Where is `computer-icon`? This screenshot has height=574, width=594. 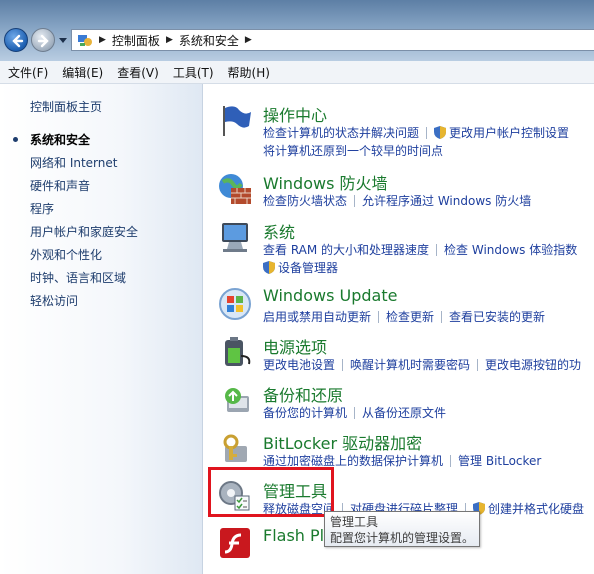 computer-icon is located at coordinates (235, 237).